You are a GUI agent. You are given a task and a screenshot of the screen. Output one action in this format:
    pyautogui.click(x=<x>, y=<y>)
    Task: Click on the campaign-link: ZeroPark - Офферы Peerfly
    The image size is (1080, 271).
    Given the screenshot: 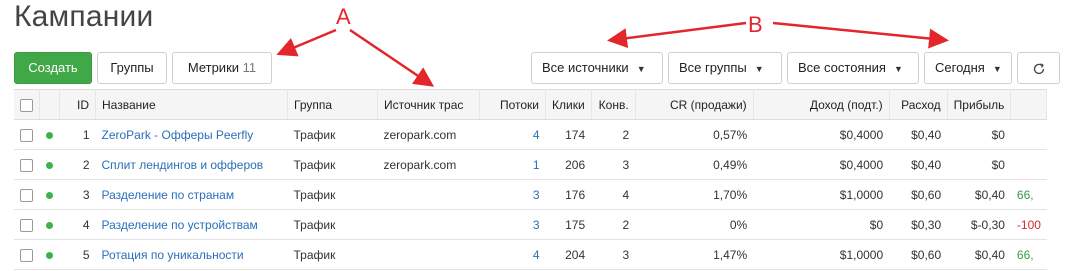 What is the action you would take?
    pyautogui.click(x=178, y=135)
    